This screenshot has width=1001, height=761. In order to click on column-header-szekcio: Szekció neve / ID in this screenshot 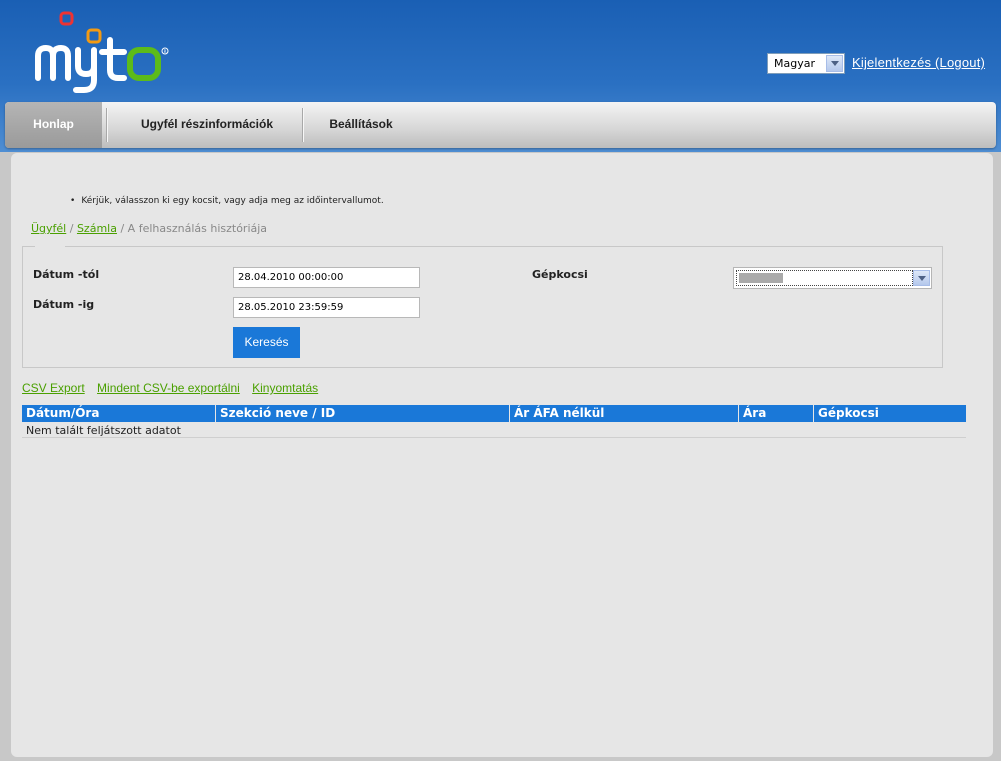, I will do `click(363, 413)`.